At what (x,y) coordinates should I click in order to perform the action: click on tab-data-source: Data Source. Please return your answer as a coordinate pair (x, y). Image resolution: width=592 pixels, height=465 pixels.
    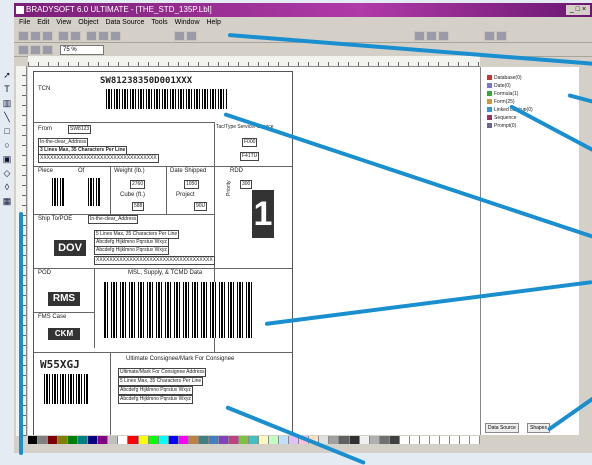
    Looking at the image, I should click on (502, 428).